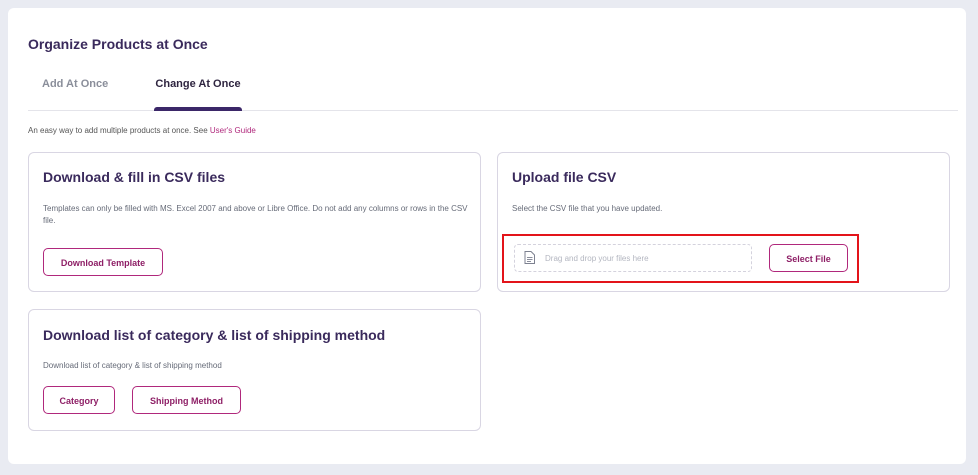 The width and height of the screenshot is (978, 475). Describe the element at coordinates (103, 262) in the screenshot. I see `download-template-button: Download Template` at that location.